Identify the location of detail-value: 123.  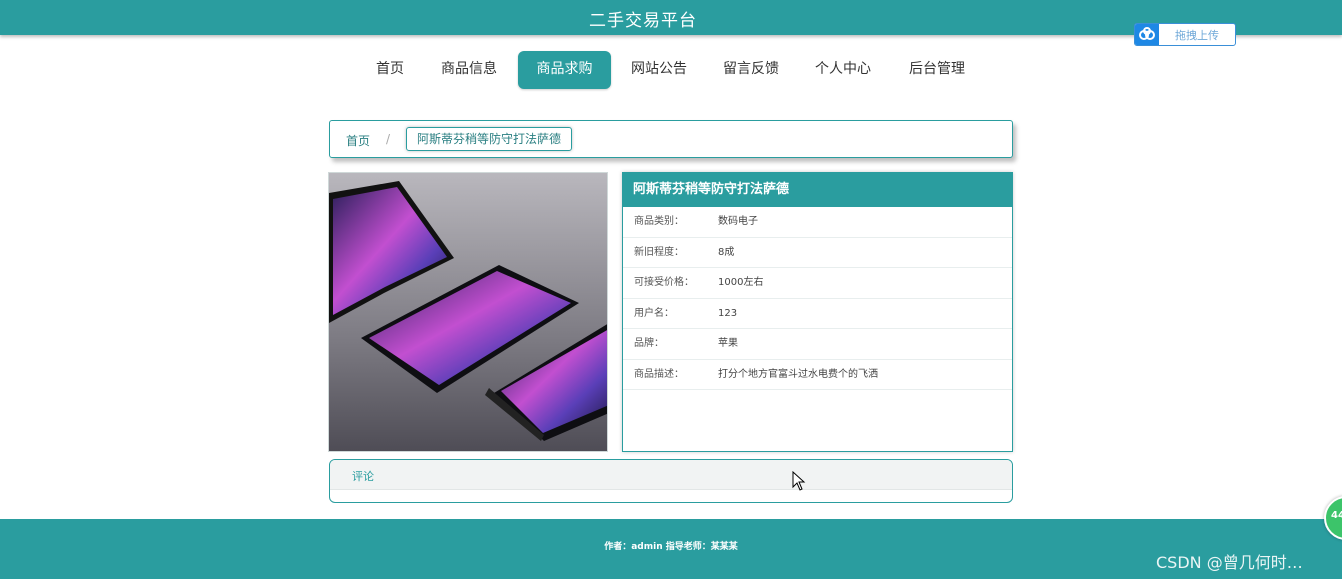
(728, 313).